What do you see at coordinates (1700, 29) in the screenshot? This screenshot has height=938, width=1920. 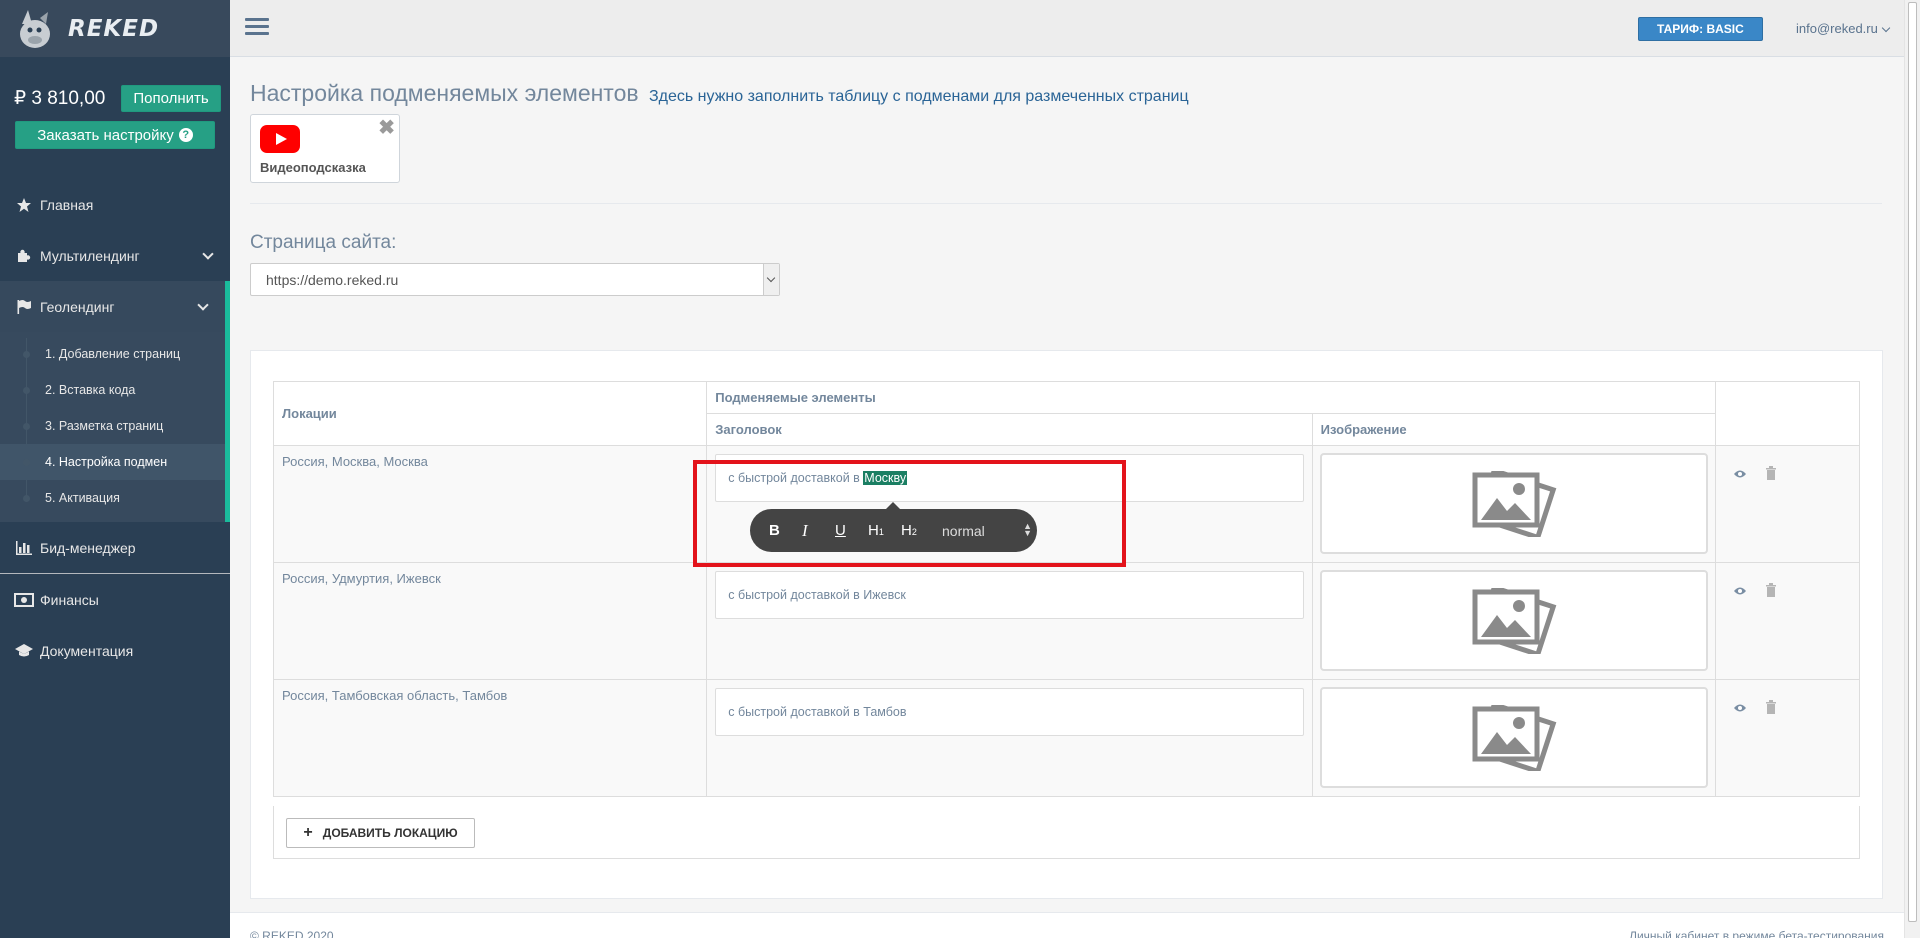 I see `tariff-badge: ТАРИФ: BASIC` at bounding box center [1700, 29].